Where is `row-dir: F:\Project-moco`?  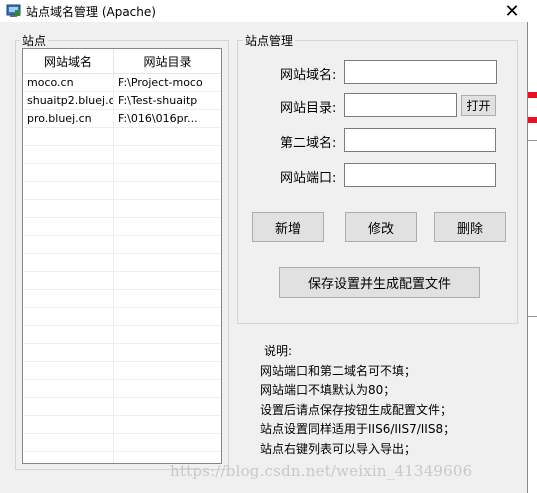 row-dir: F:\Project-moco is located at coordinates (160, 82).